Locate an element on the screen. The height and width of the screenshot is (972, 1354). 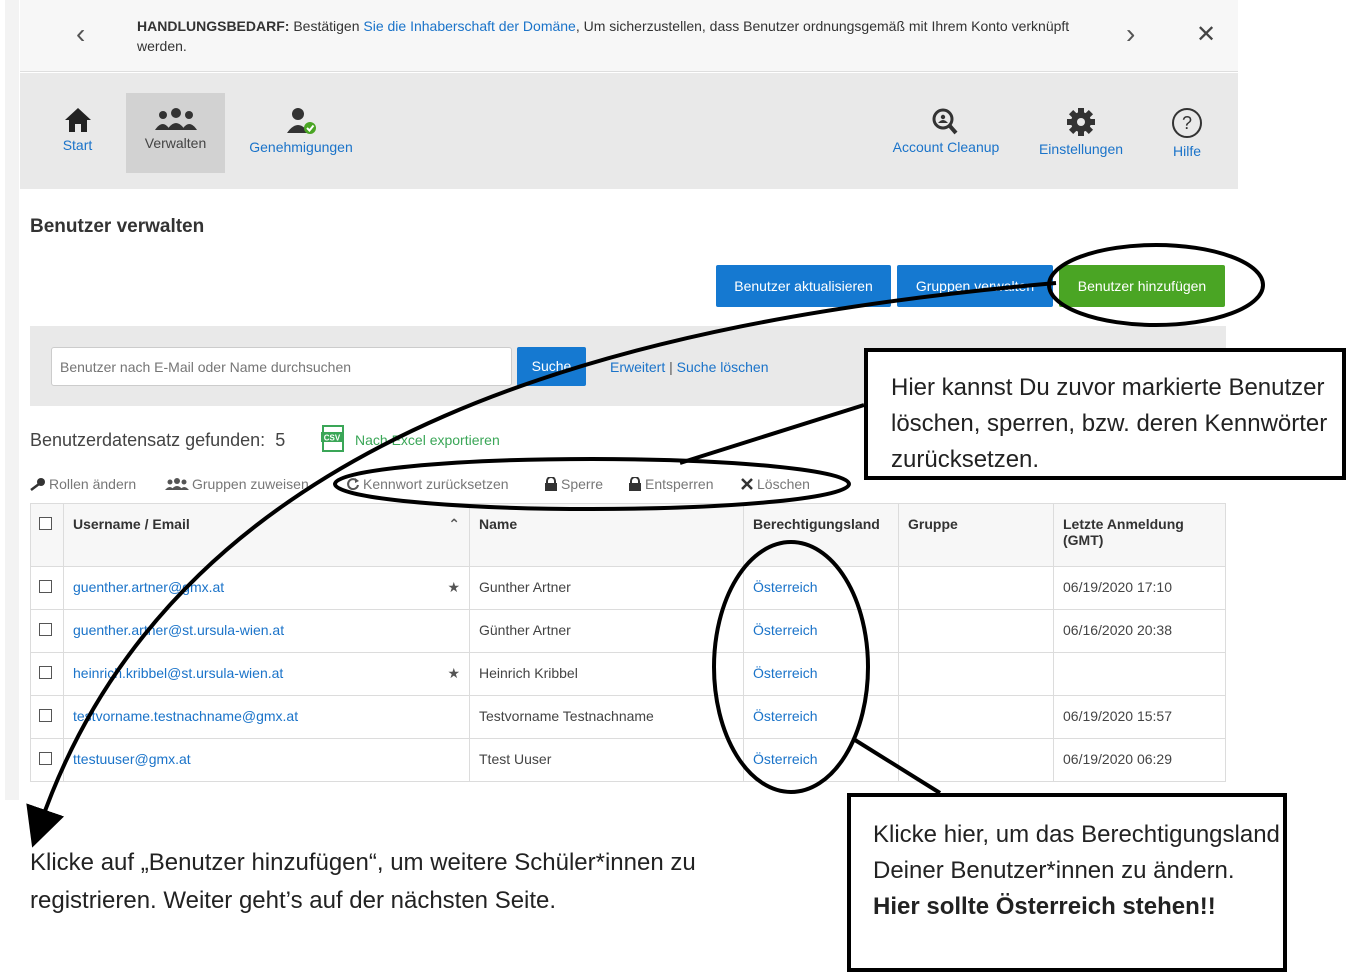
export-excel-link: Nach Excel exportieren is located at coordinates (427, 440).